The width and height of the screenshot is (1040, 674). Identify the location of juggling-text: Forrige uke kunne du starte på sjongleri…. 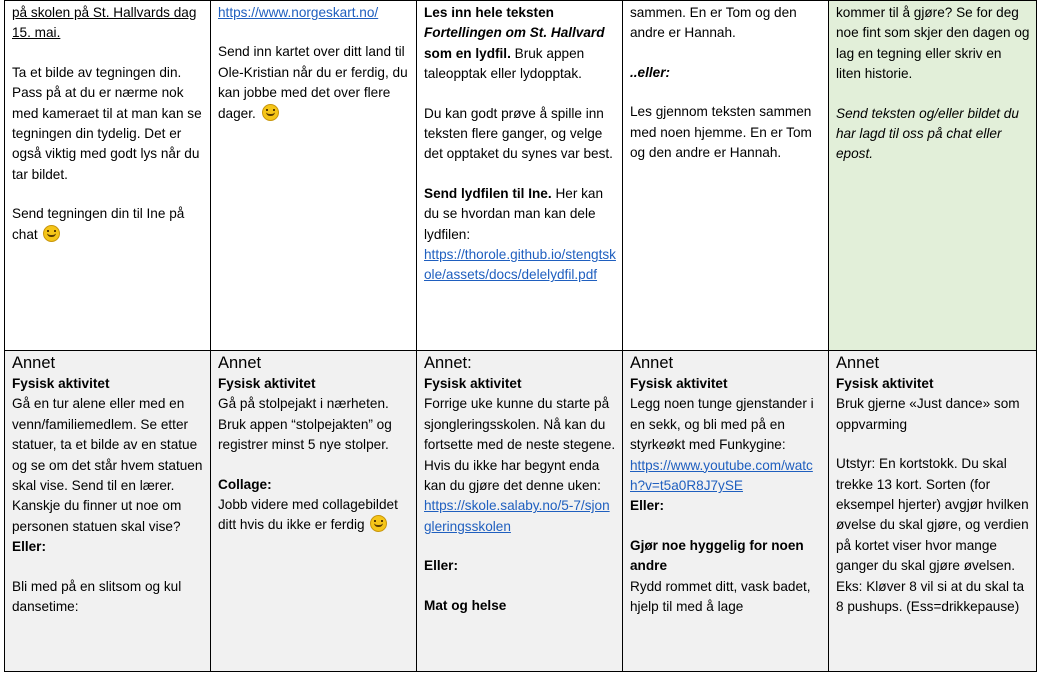
(520, 445).